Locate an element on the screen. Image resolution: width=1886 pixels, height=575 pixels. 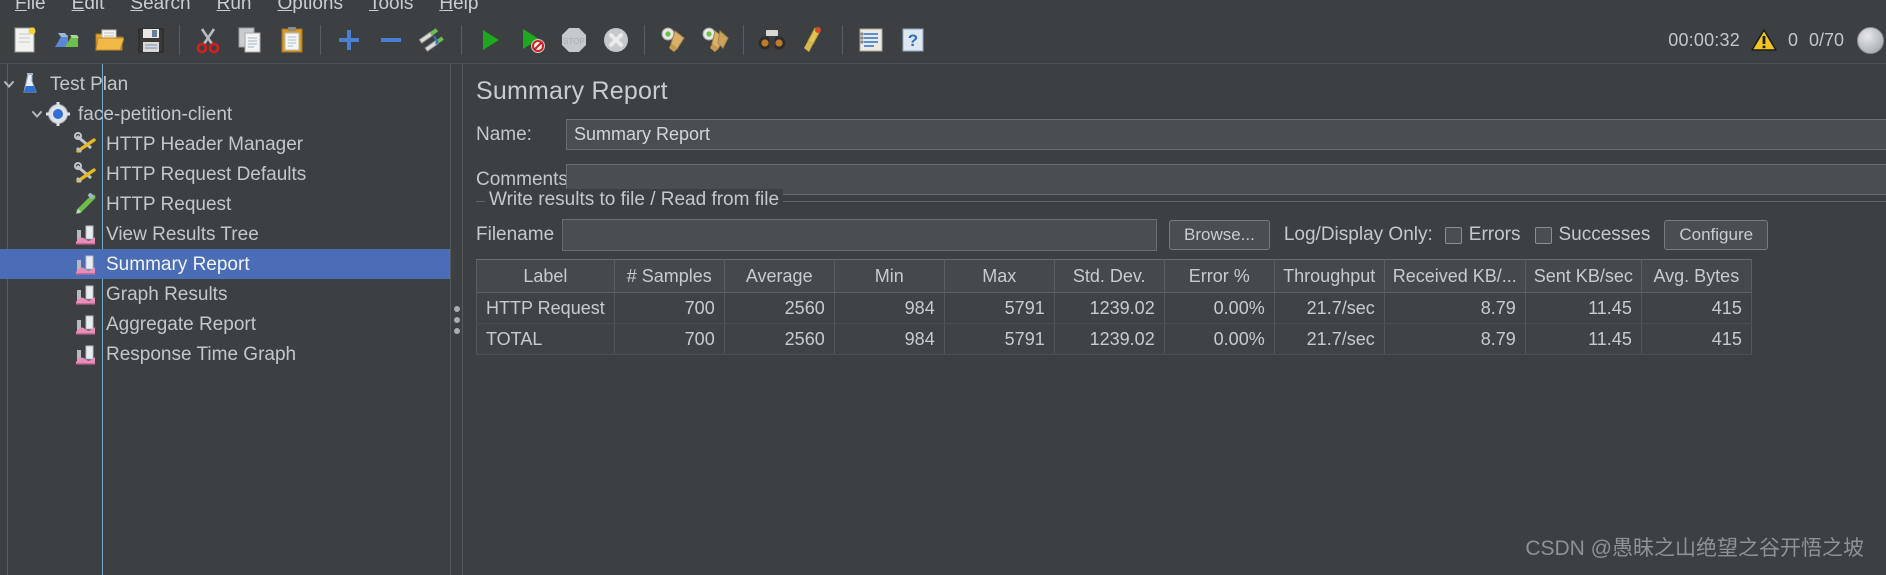
table-cell: TOTAL is located at coordinates (545, 339).